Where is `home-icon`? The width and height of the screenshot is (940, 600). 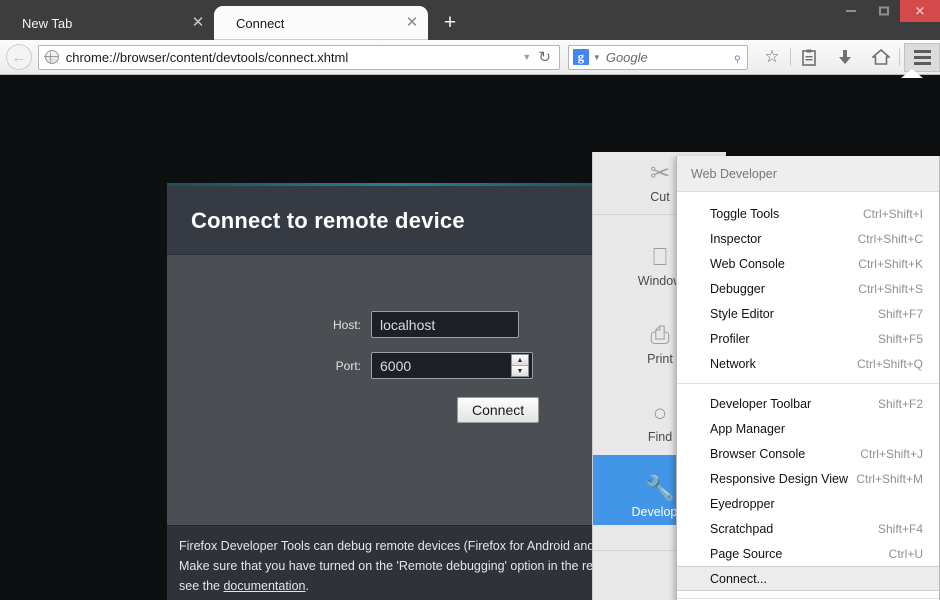 home-icon is located at coordinates (881, 57).